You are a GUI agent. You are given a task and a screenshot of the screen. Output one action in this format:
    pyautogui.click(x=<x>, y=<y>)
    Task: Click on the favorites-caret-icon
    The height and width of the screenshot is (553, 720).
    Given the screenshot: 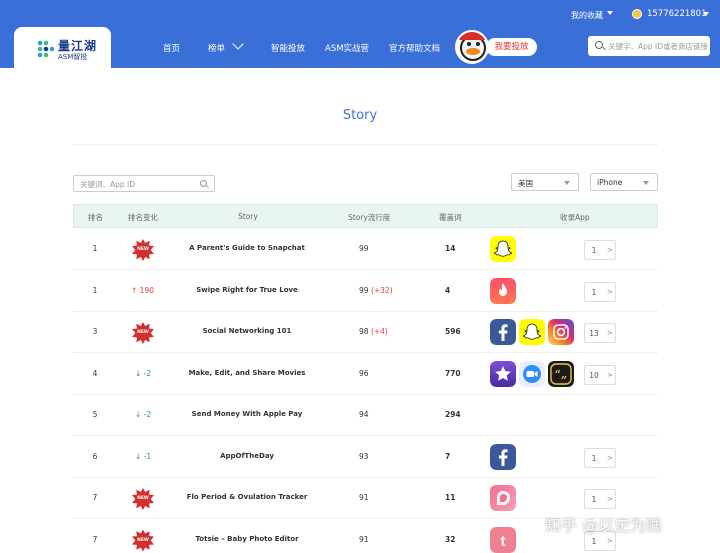 What is the action you would take?
    pyautogui.click(x=610, y=13)
    